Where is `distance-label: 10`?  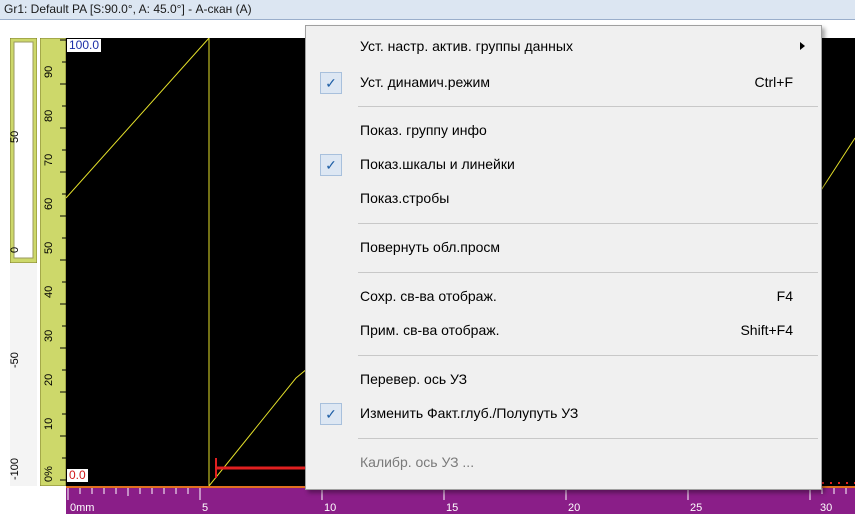
distance-label: 10 is located at coordinates (330, 508).